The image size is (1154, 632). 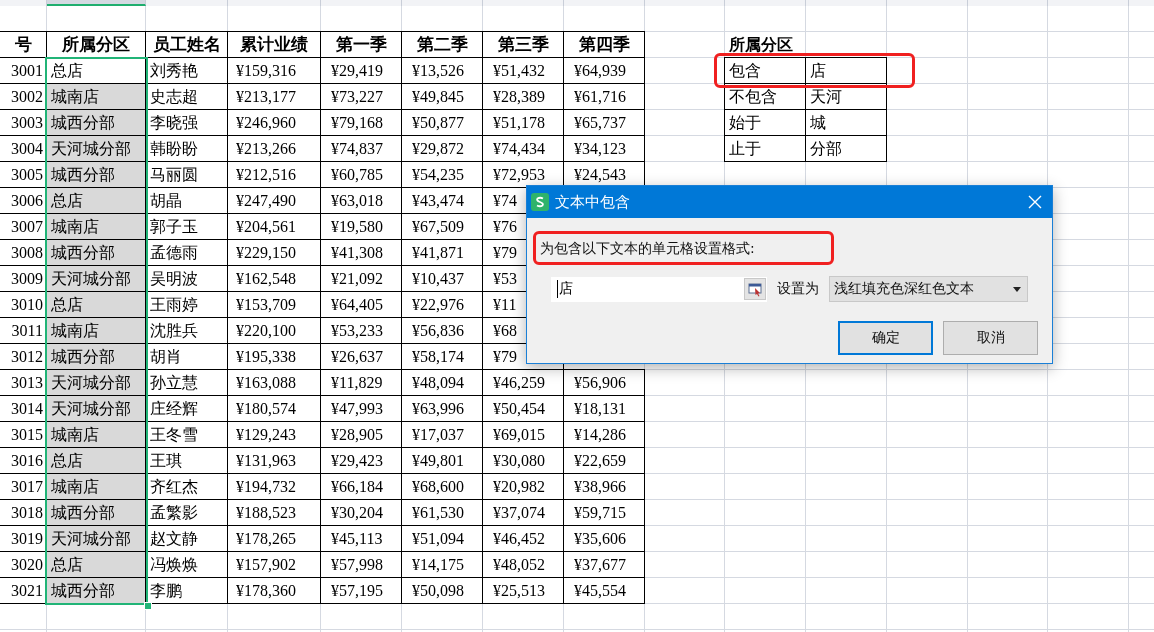 What do you see at coordinates (523, 487) in the screenshot?
I see `table-cell: ¥20,982` at bounding box center [523, 487].